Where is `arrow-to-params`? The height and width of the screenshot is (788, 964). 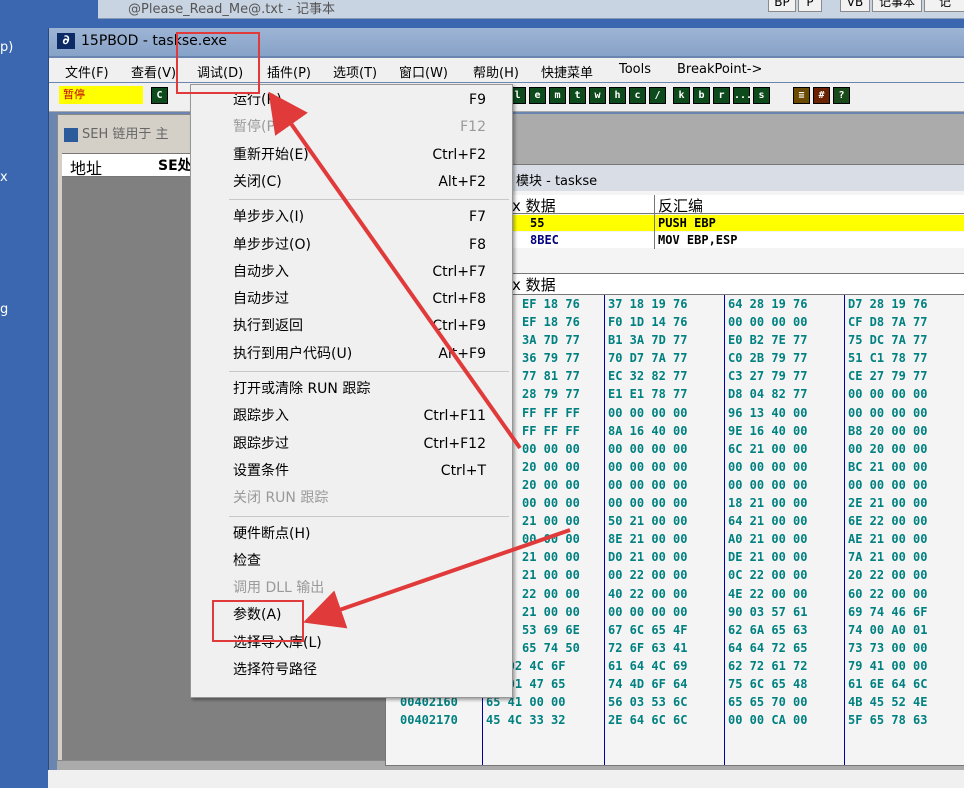 arrow-to-params is located at coordinates (437, 578).